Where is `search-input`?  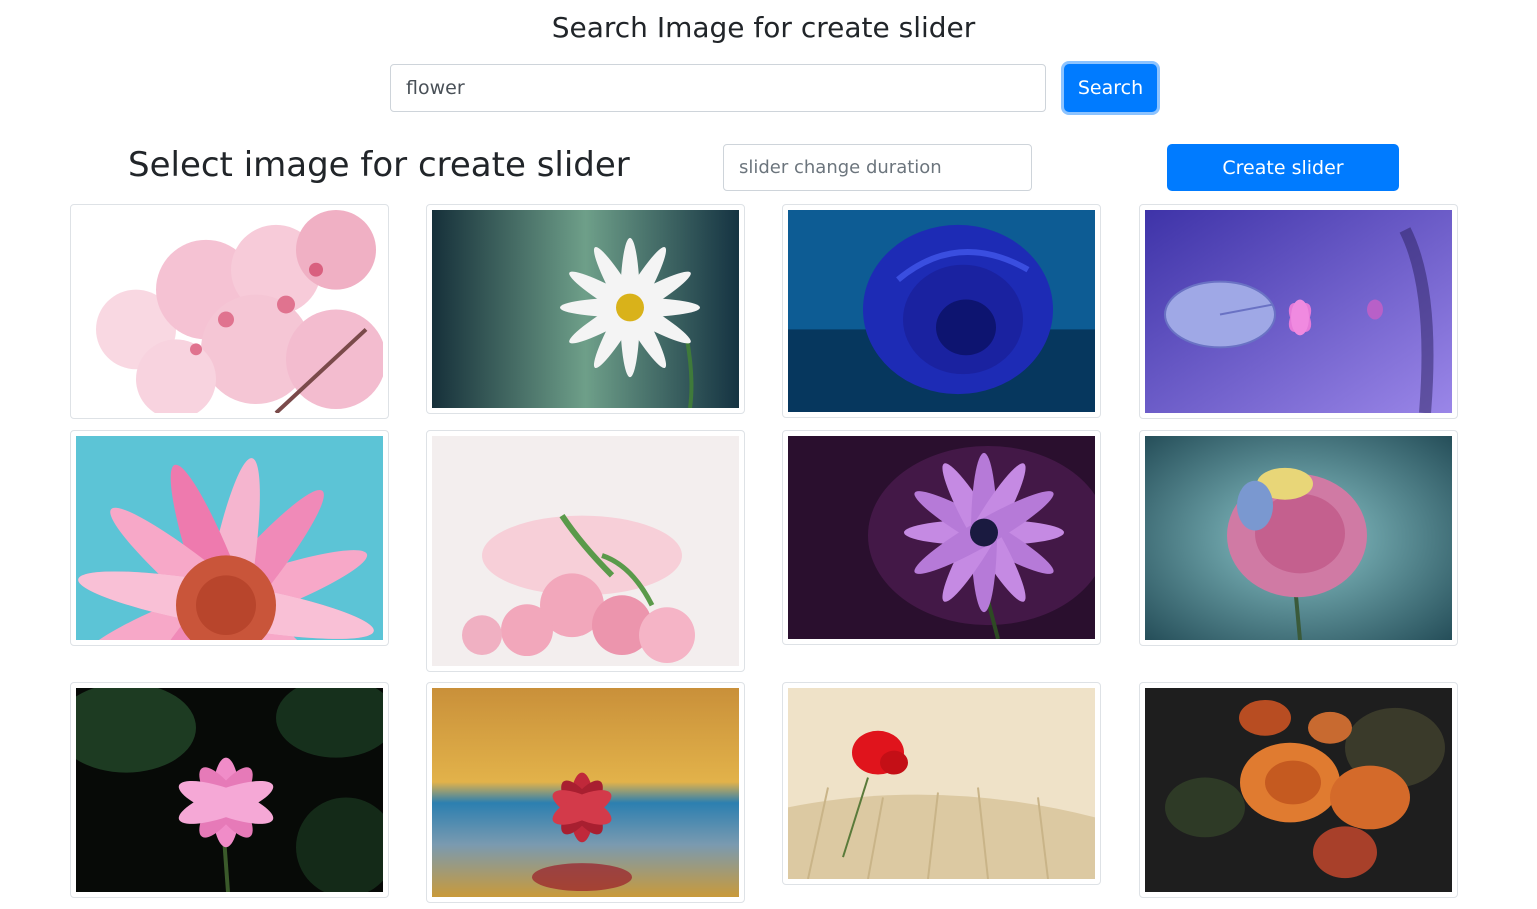 search-input is located at coordinates (718, 88).